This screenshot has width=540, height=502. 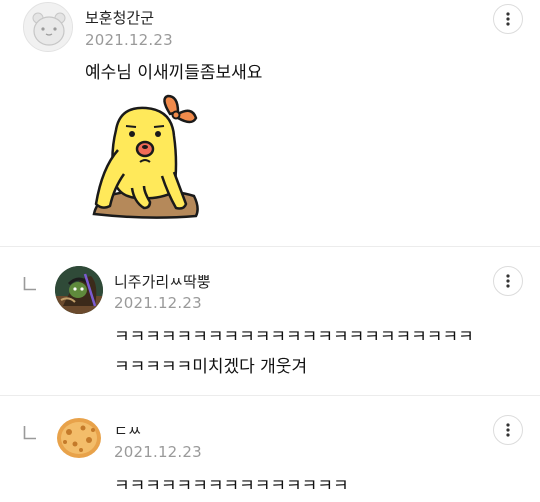 I want to click on yellow-bird-sticker-icon, so click(x=145, y=156).